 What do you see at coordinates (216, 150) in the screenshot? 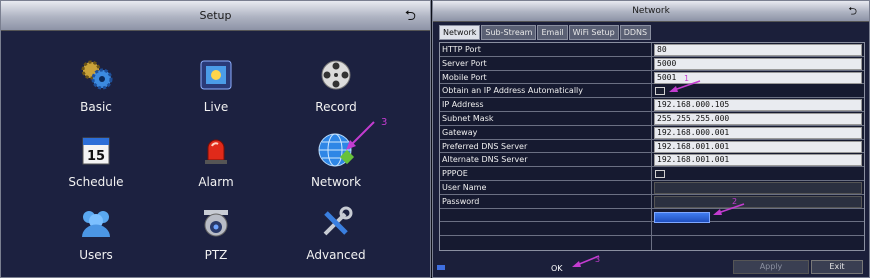
I see `alarm-siren-icon` at bounding box center [216, 150].